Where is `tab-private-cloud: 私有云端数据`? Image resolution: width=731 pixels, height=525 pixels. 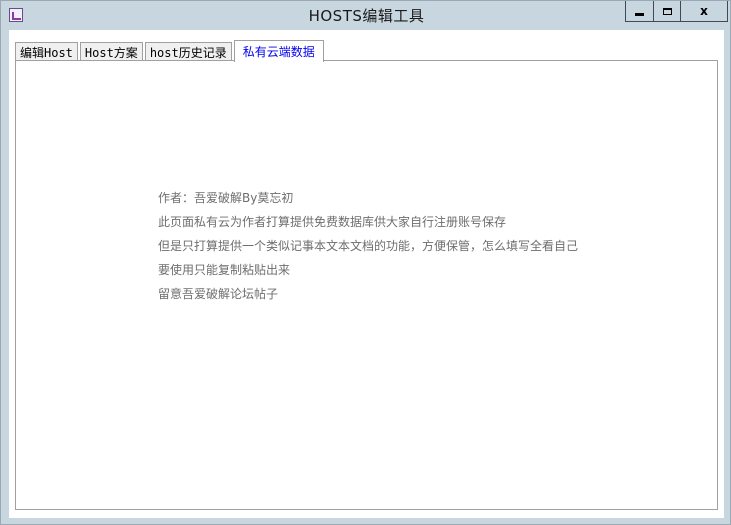
tab-private-cloud: 私有云端数据 is located at coordinates (278, 51).